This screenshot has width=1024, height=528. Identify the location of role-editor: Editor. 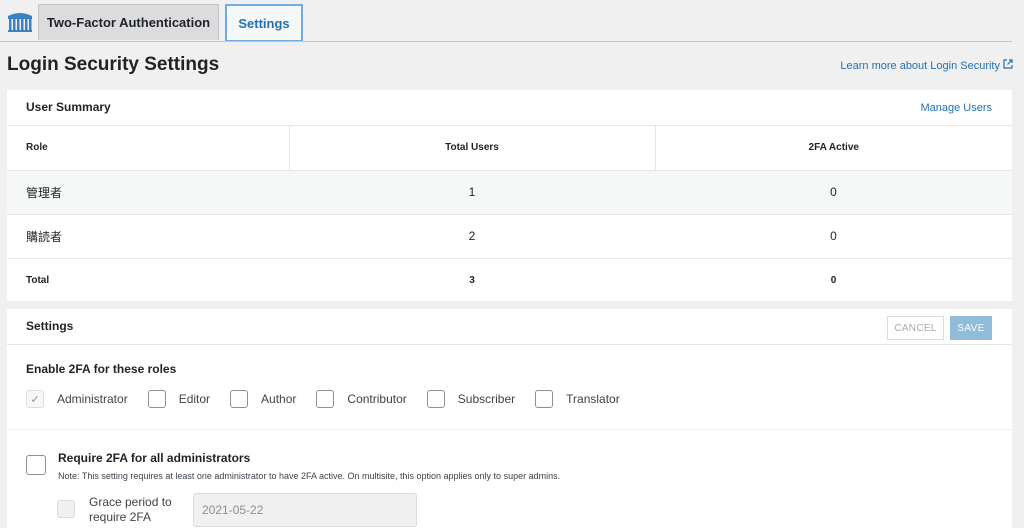
(179, 399).